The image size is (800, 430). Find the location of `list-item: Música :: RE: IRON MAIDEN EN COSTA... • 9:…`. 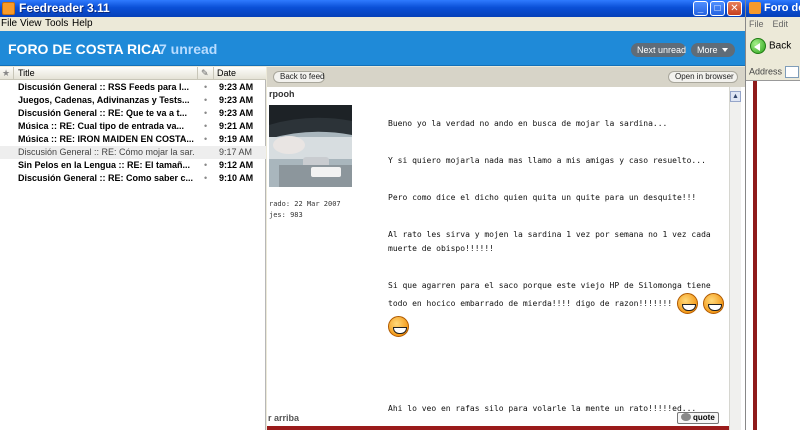

list-item: Música :: RE: IRON MAIDEN EN COSTA... • 9:… is located at coordinates (133, 139).